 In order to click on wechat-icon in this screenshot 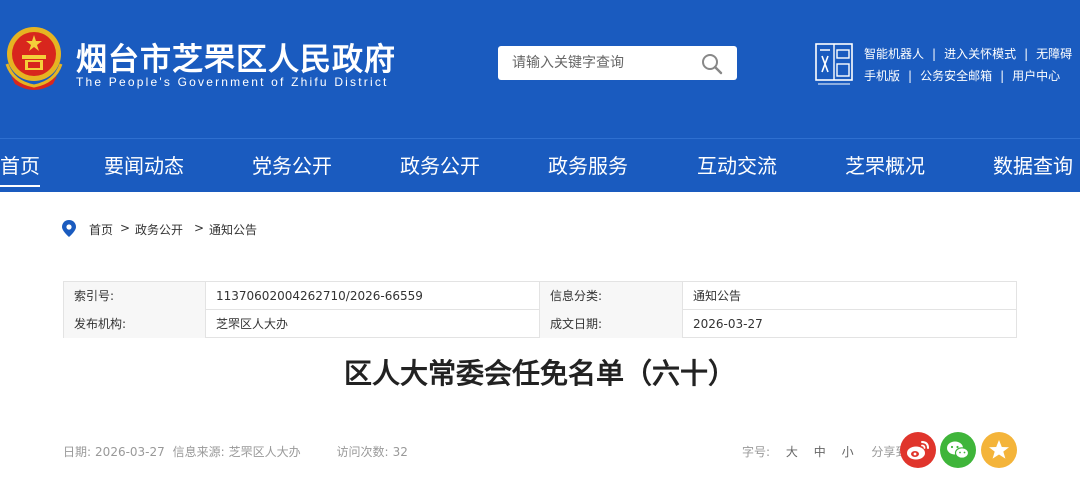, I will do `click(958, 450)`.